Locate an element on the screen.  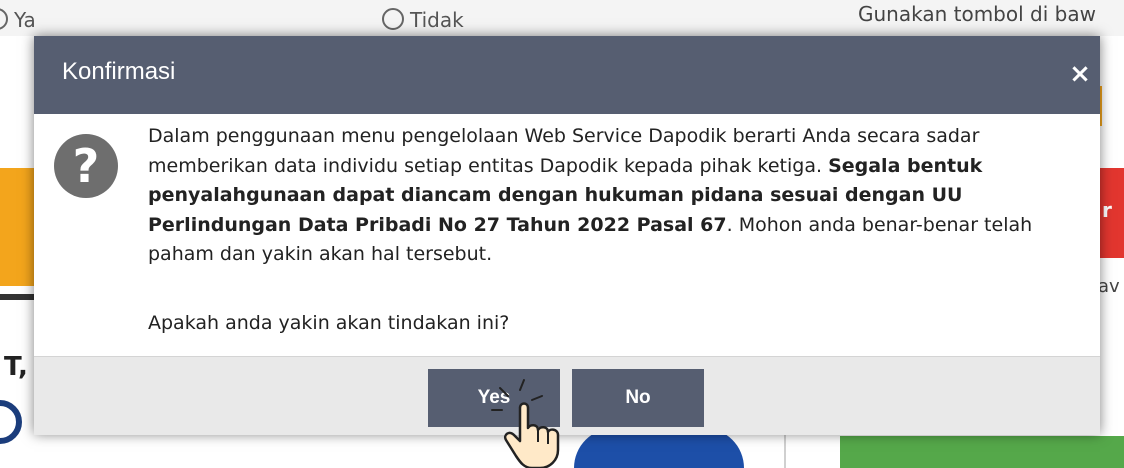
background-left-text: T, is located at coordinates (16, 367).